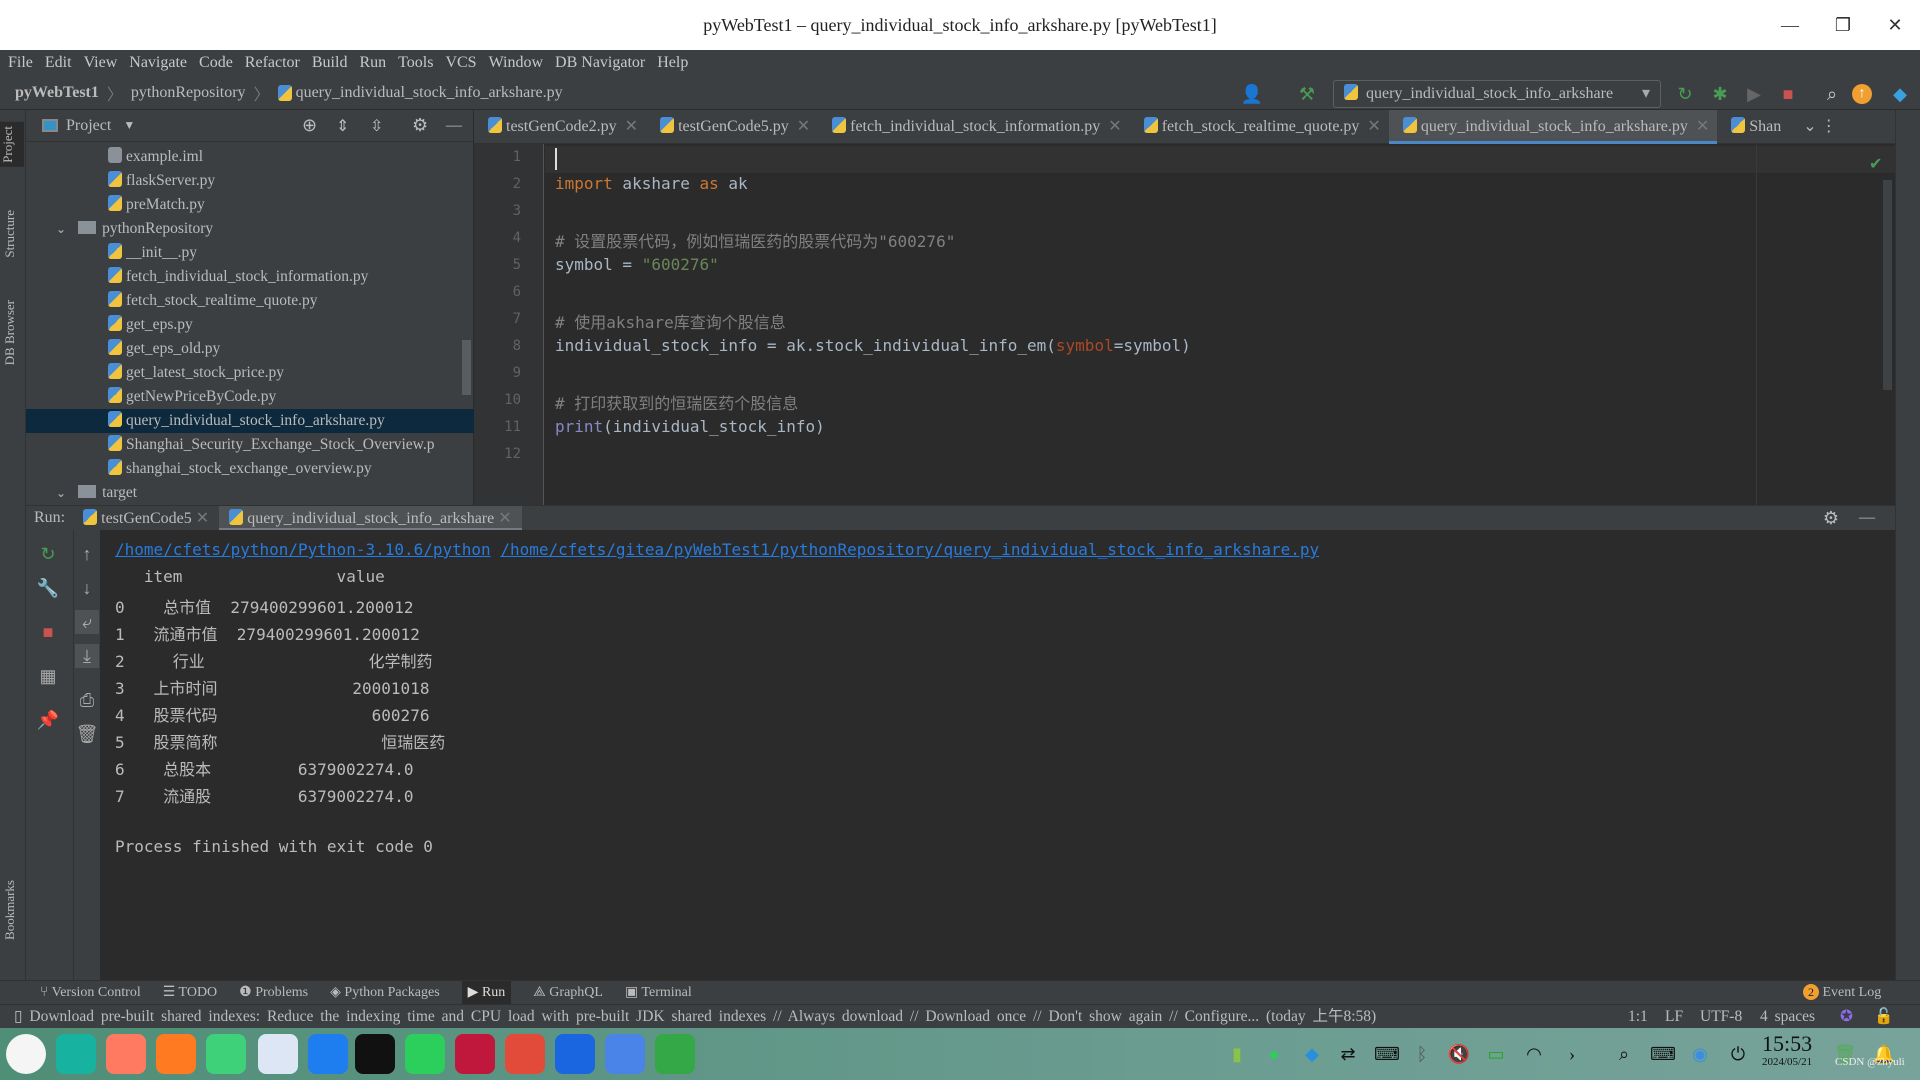 Image resolution: width=1920 pixels, height=1080 pixels. What do you see at coordinates (525, 1054) in the screenshot?
I see `pdf-icon` at bounding box center [525, 1054].